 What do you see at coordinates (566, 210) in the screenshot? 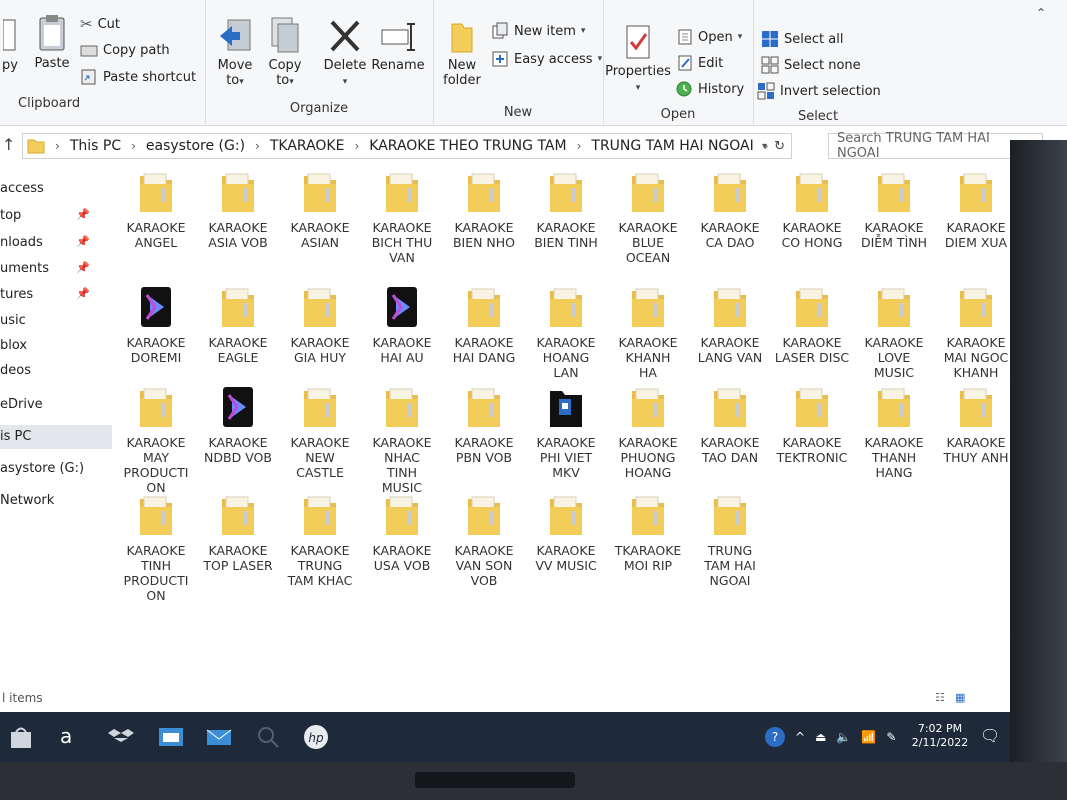
I see `folder-item: KARAOKE BIEN TINH` at bounding box center [566, 210].